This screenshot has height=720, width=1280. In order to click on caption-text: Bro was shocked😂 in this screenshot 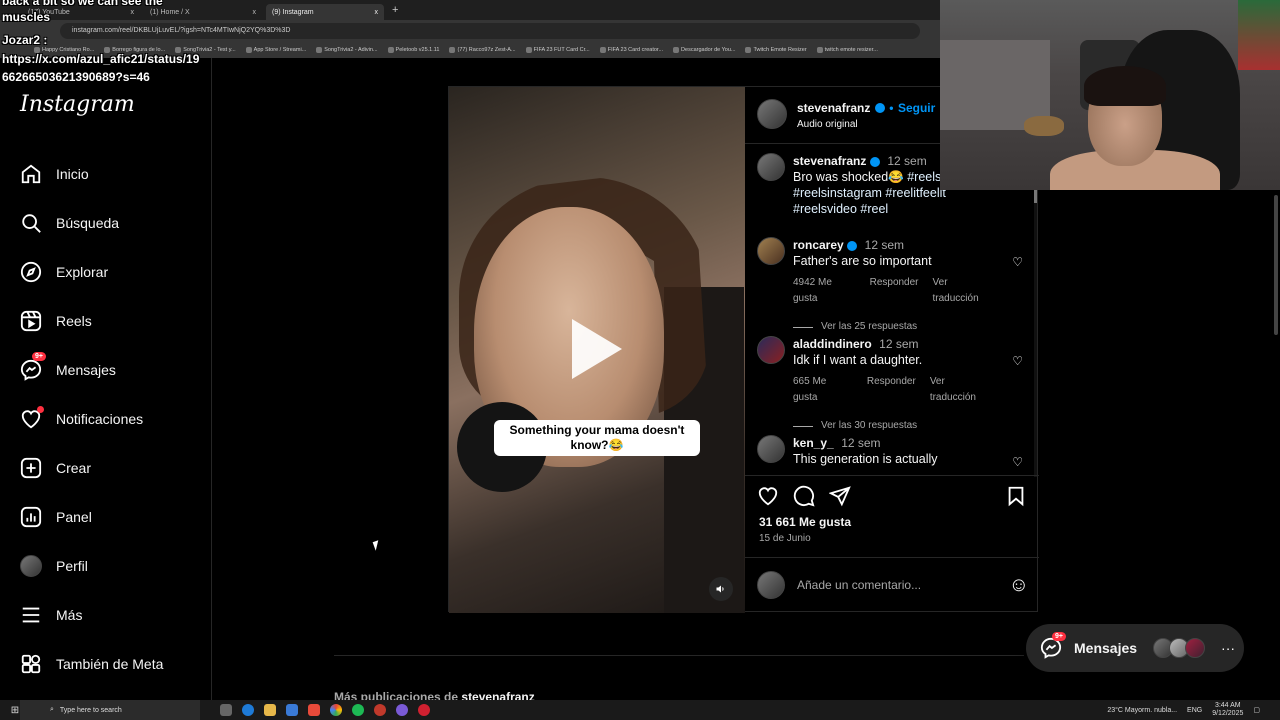, I will do `click(848, 177)`.